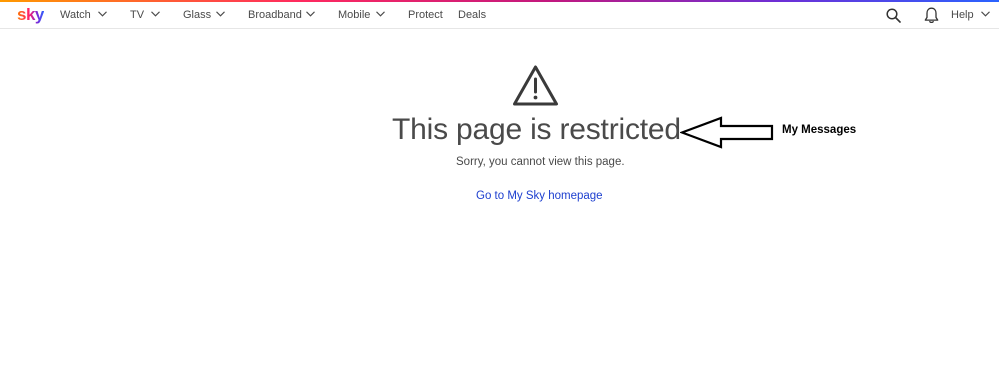 The height and width of the screenshot is (375, 999). What do you see at coordinates (425, 15) in the screenshot?
I see `nav-item-protect: Protect` at bounding box center [425, 15].